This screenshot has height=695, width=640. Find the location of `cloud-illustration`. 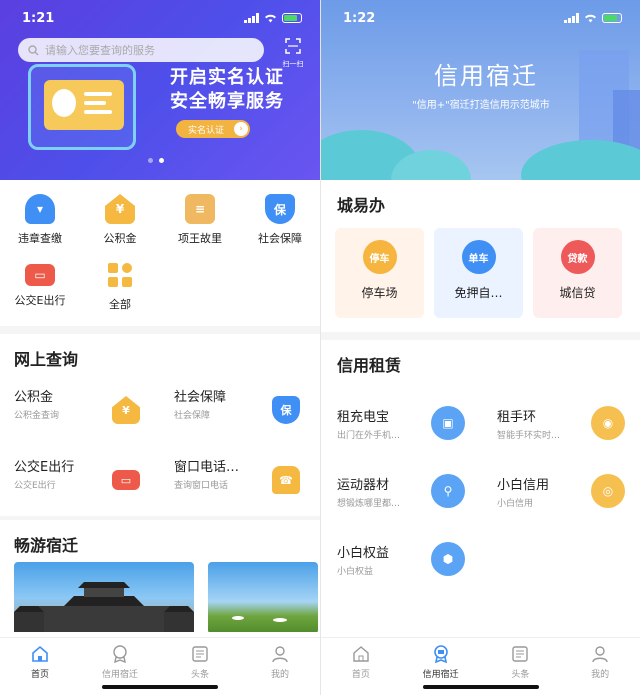

cloud-illustration is located at coordinates (580, 160).